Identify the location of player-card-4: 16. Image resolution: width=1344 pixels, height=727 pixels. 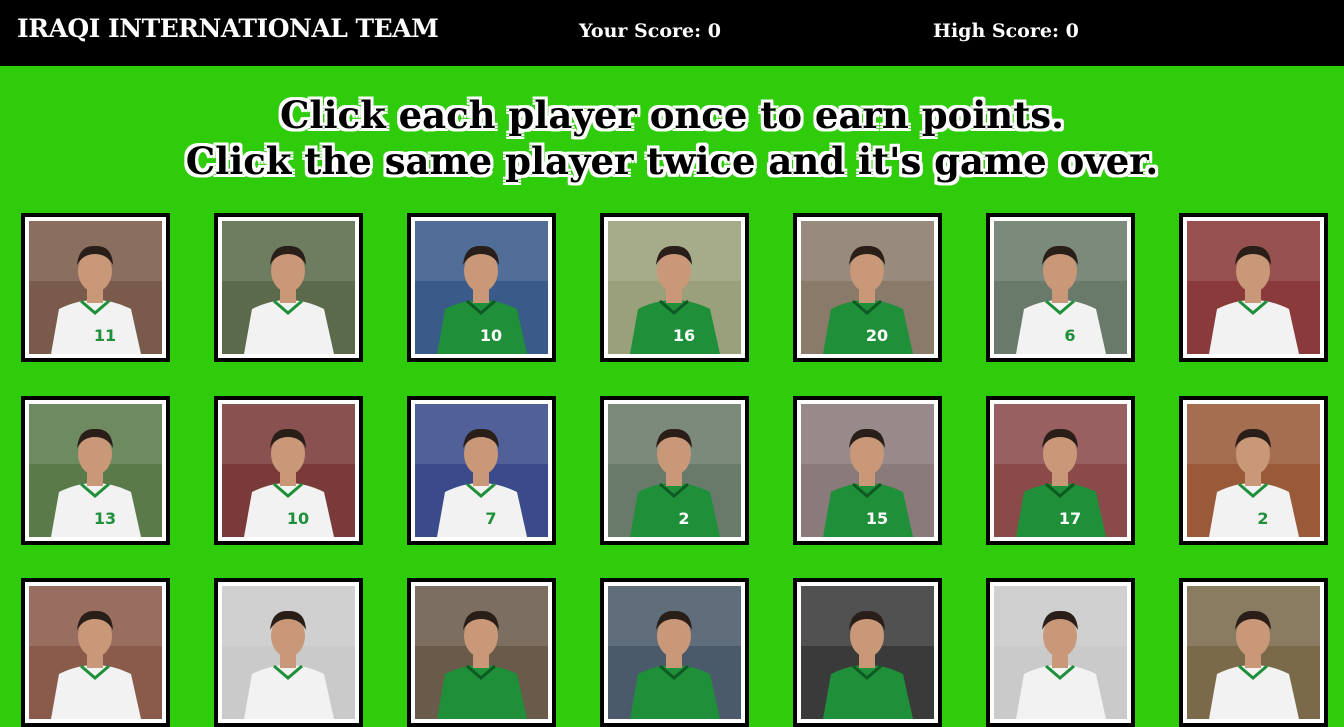
(674, 287).